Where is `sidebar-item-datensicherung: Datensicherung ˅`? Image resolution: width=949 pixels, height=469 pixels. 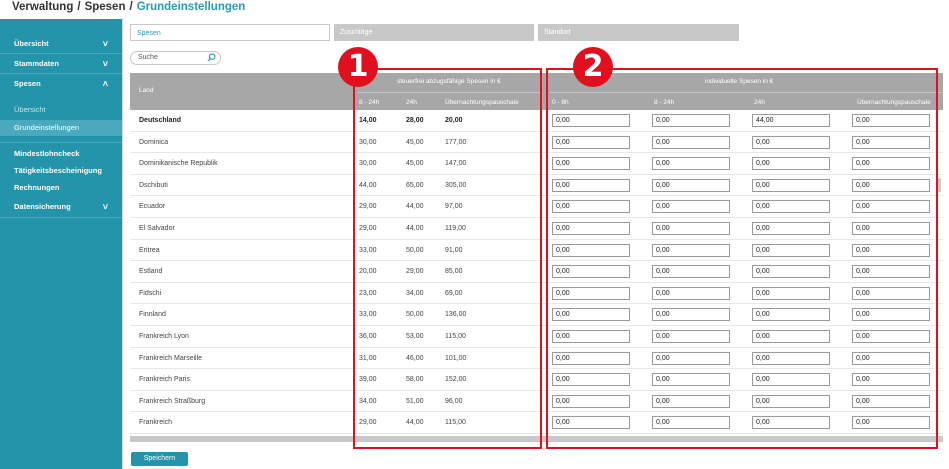 sidebar-item-datensicherung: Datensicherung ˅ is located at coordinates (61, 207).